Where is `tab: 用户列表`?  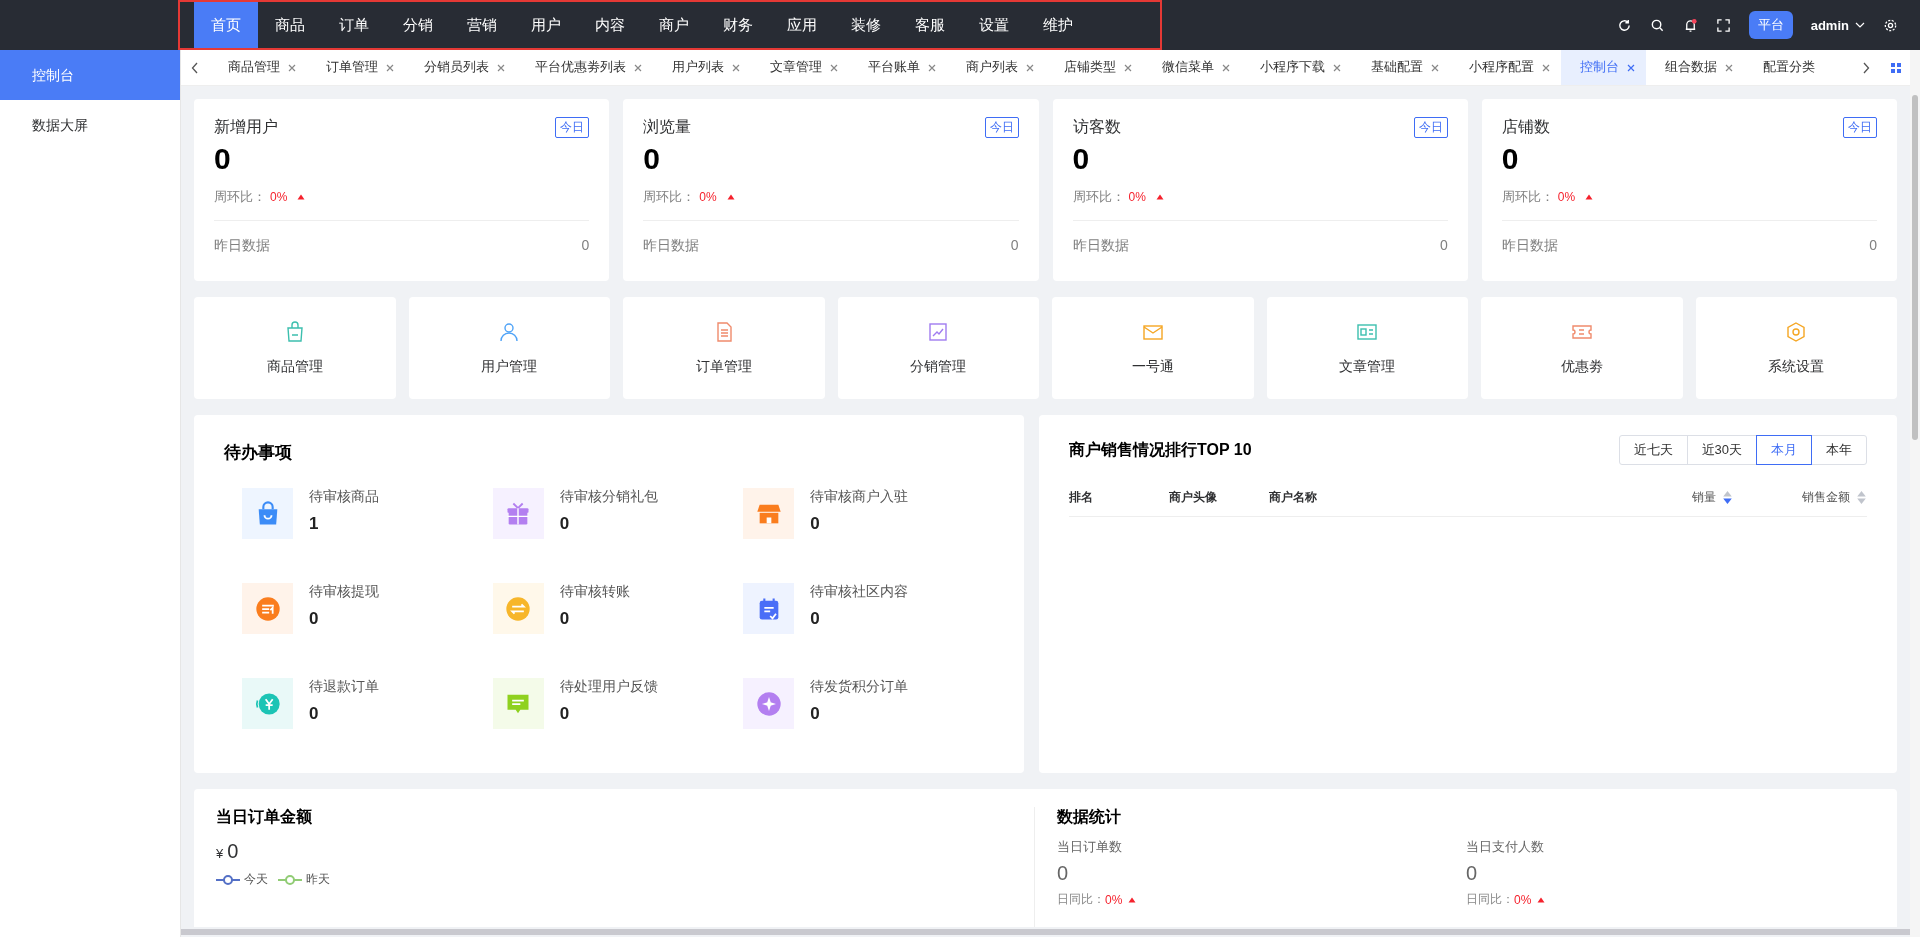 tab: 用户列表 is located at coordinates (702, 67).